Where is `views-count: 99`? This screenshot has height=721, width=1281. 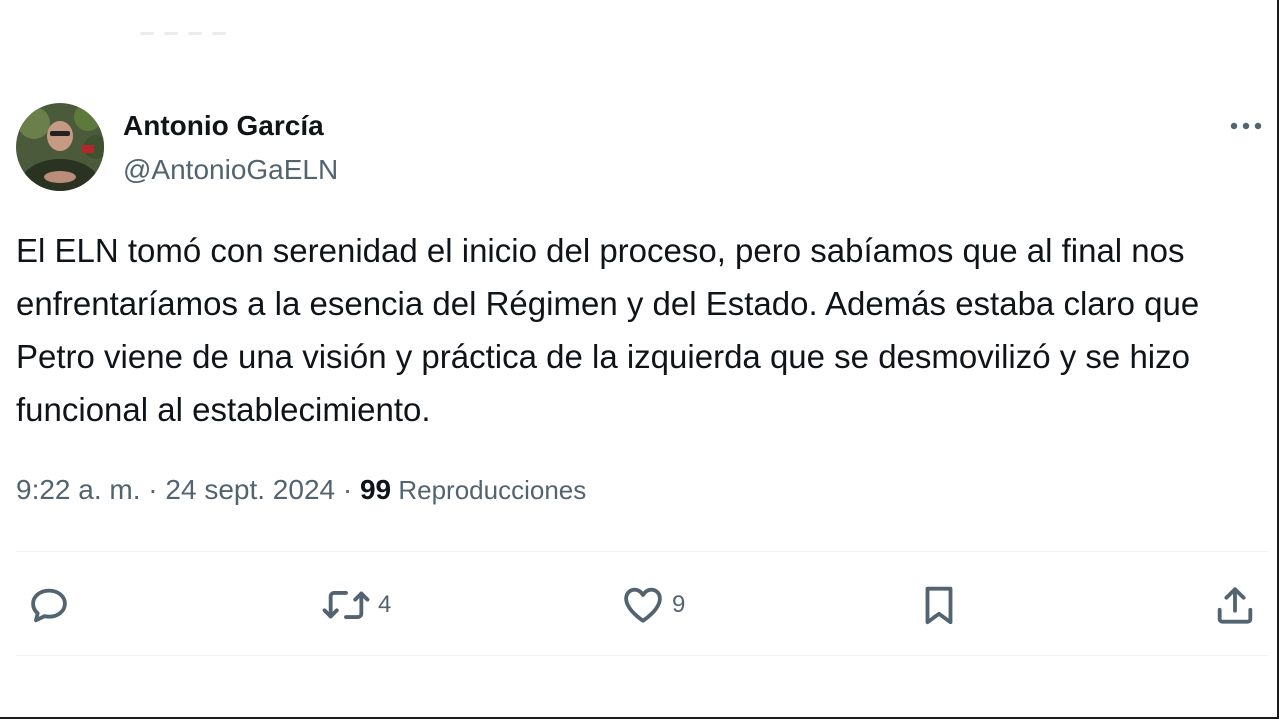 views-count: 99 is located at coordinates (375, 489).